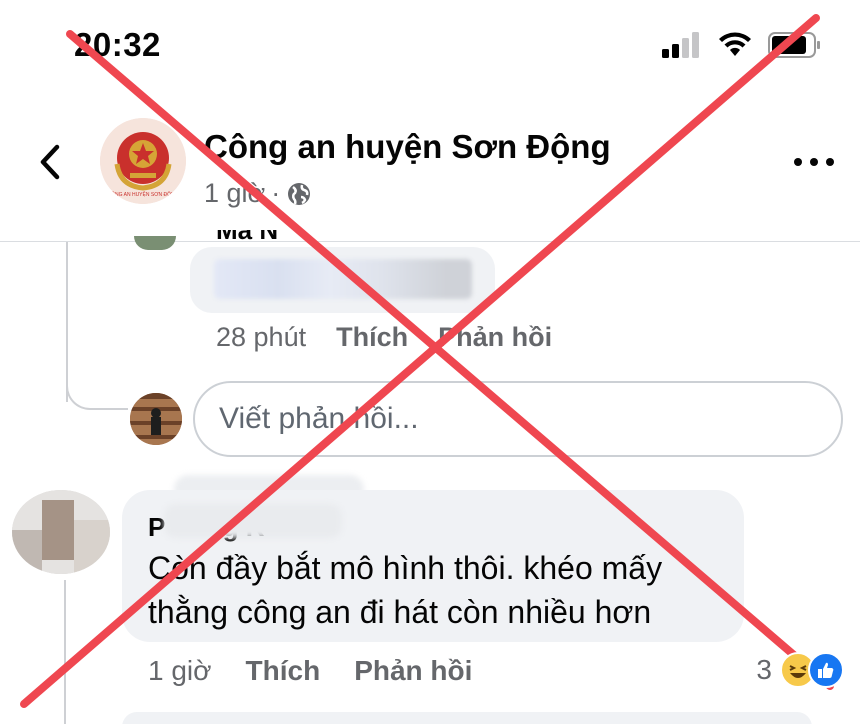  What do you see at coordinates (65, 652) in the screenshot?
I see `thread-line-comment` at bounding box center [65, 652].